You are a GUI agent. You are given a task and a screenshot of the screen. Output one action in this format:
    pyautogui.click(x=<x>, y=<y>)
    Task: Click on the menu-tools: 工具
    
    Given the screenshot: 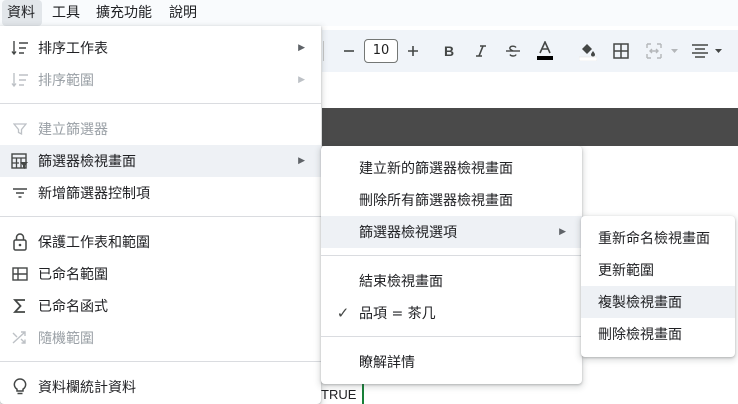 What is the action you would take?
    pyautogui.click(x=66, y=13)
    